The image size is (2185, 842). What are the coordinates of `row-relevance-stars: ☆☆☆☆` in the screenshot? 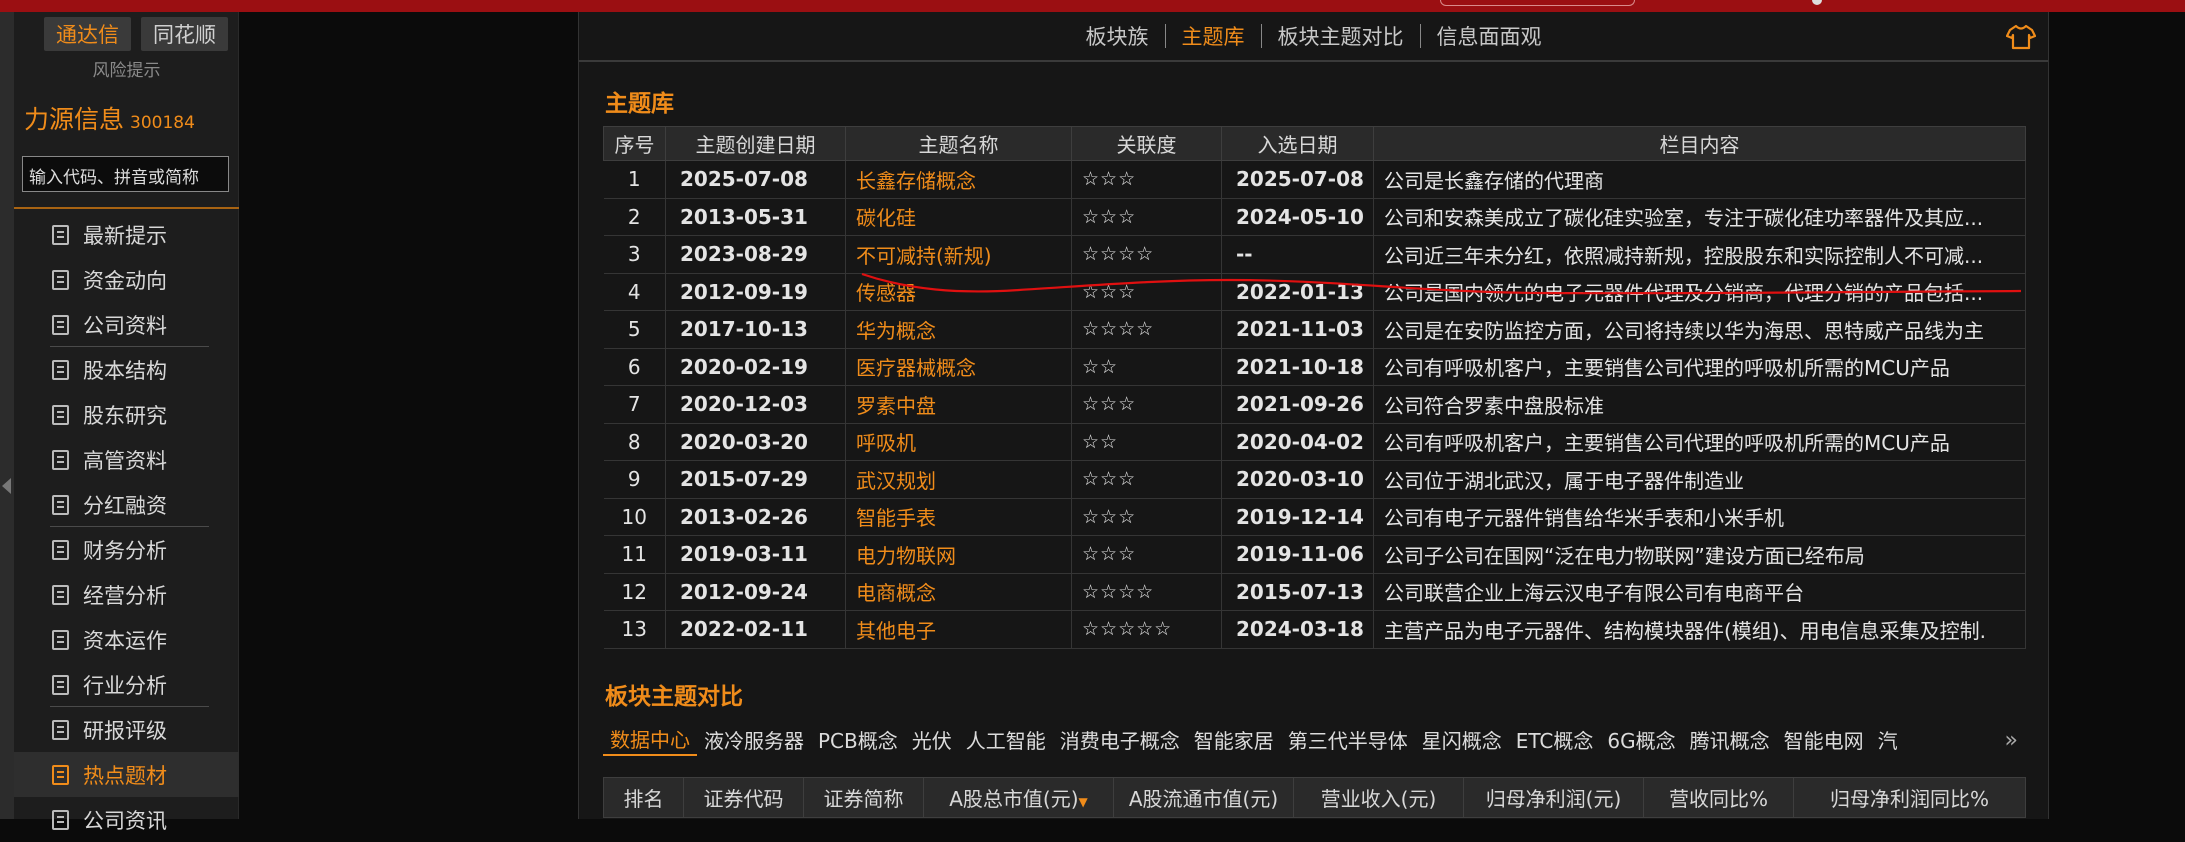 It's located at (1146, 592).